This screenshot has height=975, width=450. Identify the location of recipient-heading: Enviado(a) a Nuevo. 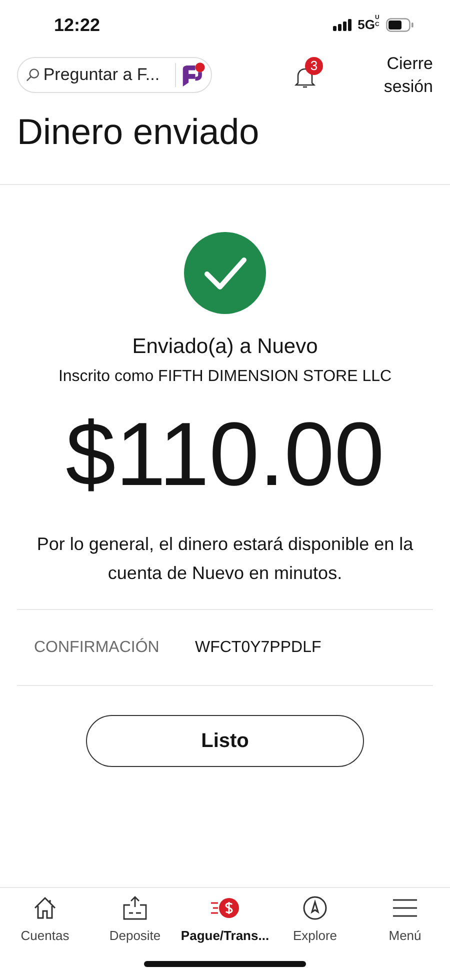
(225, 347).